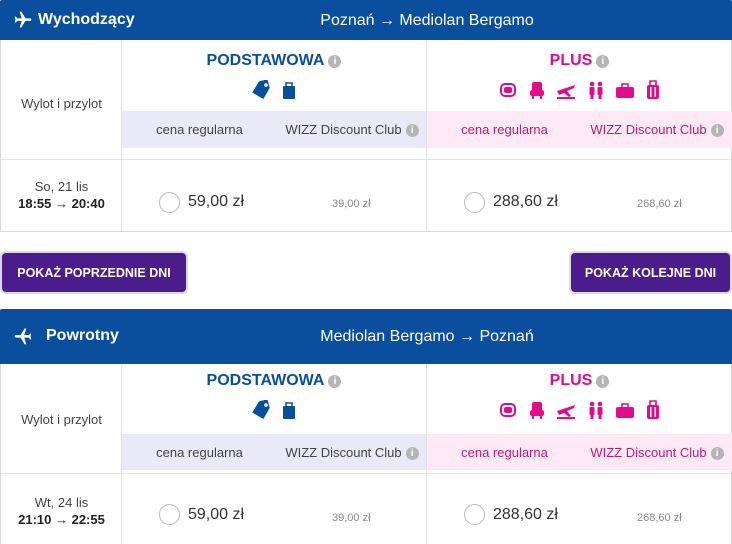  Describe the element at coordinates (82, 335) in the screenshot. I see `direction-title: Powrotny` at that location.